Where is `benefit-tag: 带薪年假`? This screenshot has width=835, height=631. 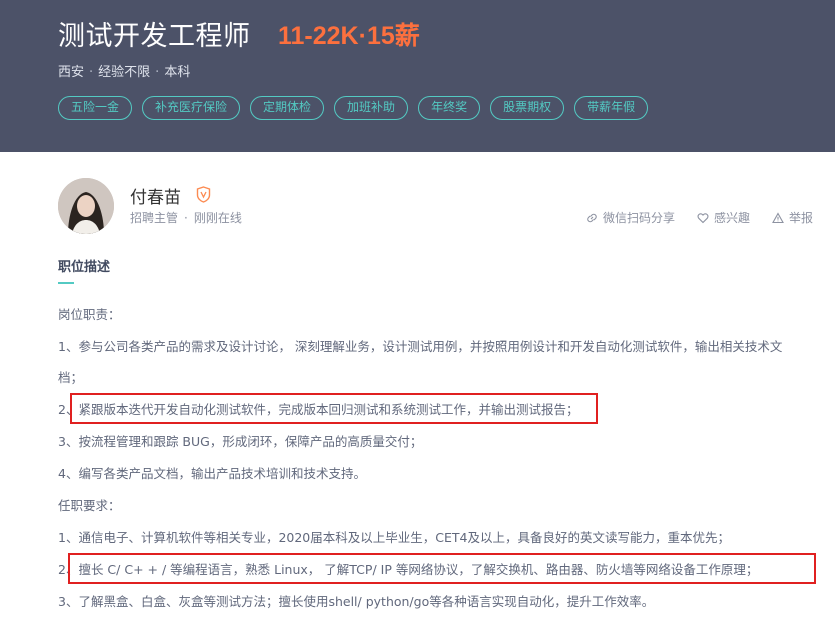
benefit-tag: 带薪年假 is located at coordinates (611, 108).